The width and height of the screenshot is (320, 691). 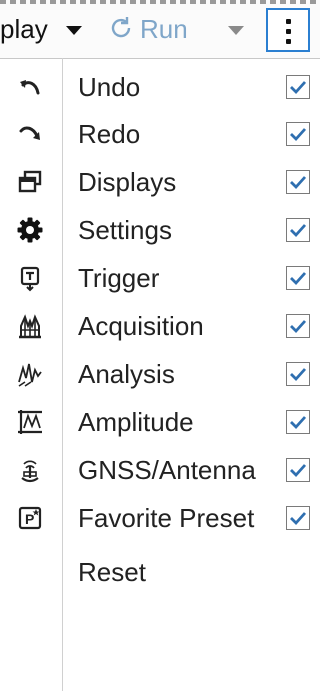 What do you see at coordinates (298, 470) in the screenshot?
I see `gnss-antenna-checkbox` at bounding box center [298, 470].